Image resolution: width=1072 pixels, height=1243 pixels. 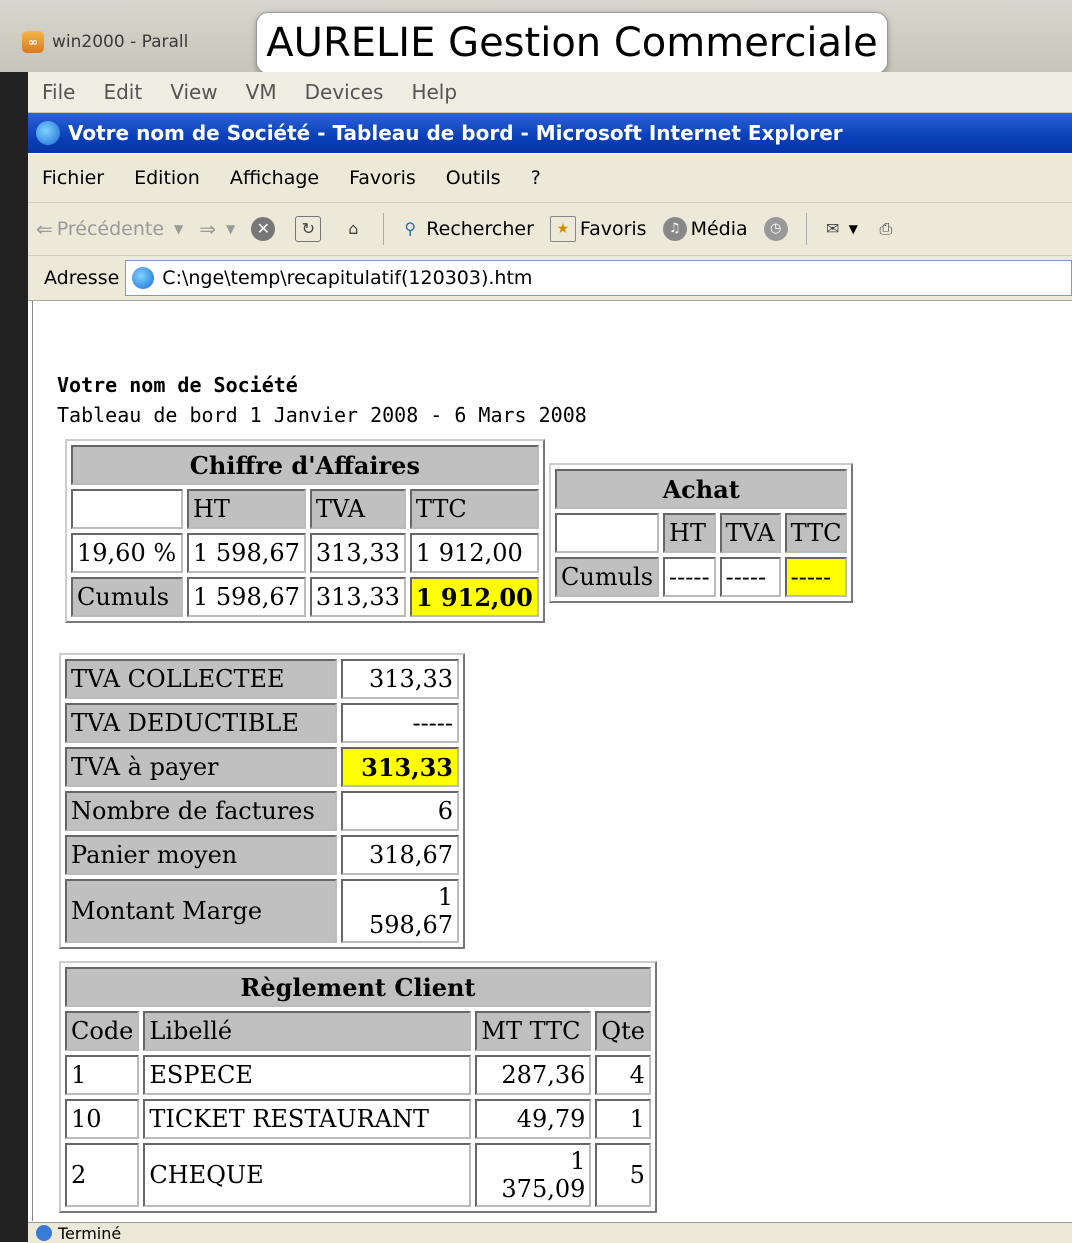 What do you see at coordinates (533, 1075) in the screenshot?
I see `reglement-mt-ttc: 287,36` at bounding box center [533, 1075].